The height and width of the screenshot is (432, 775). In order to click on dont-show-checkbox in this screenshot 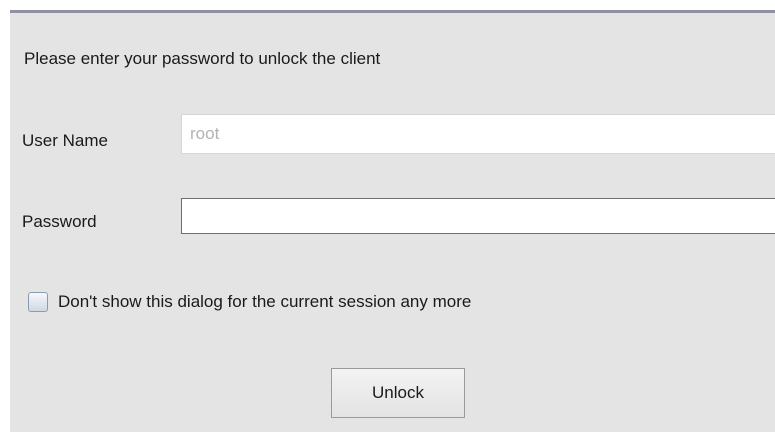, I will do `click(38, 302)`.